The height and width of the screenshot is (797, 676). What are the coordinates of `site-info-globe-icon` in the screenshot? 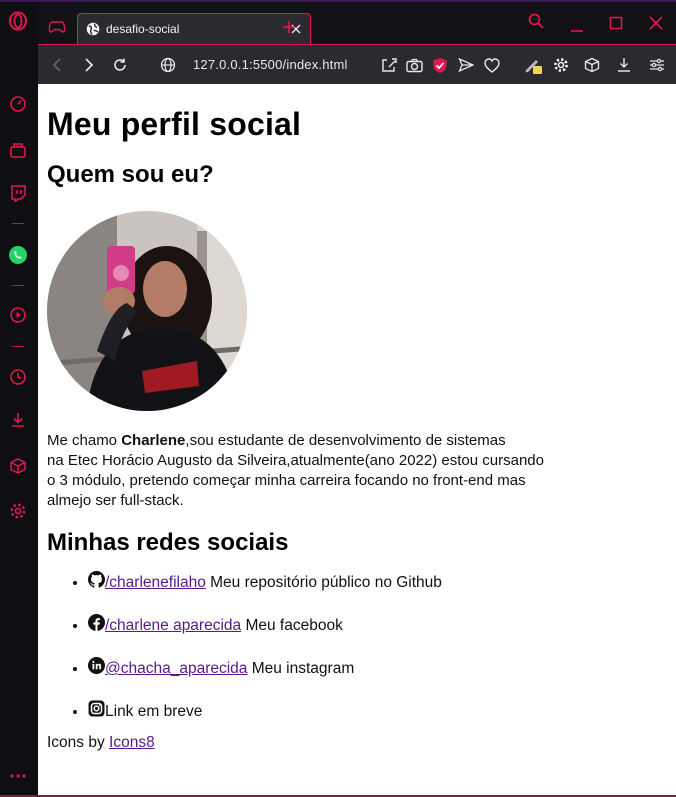 It's located at (168, 65).